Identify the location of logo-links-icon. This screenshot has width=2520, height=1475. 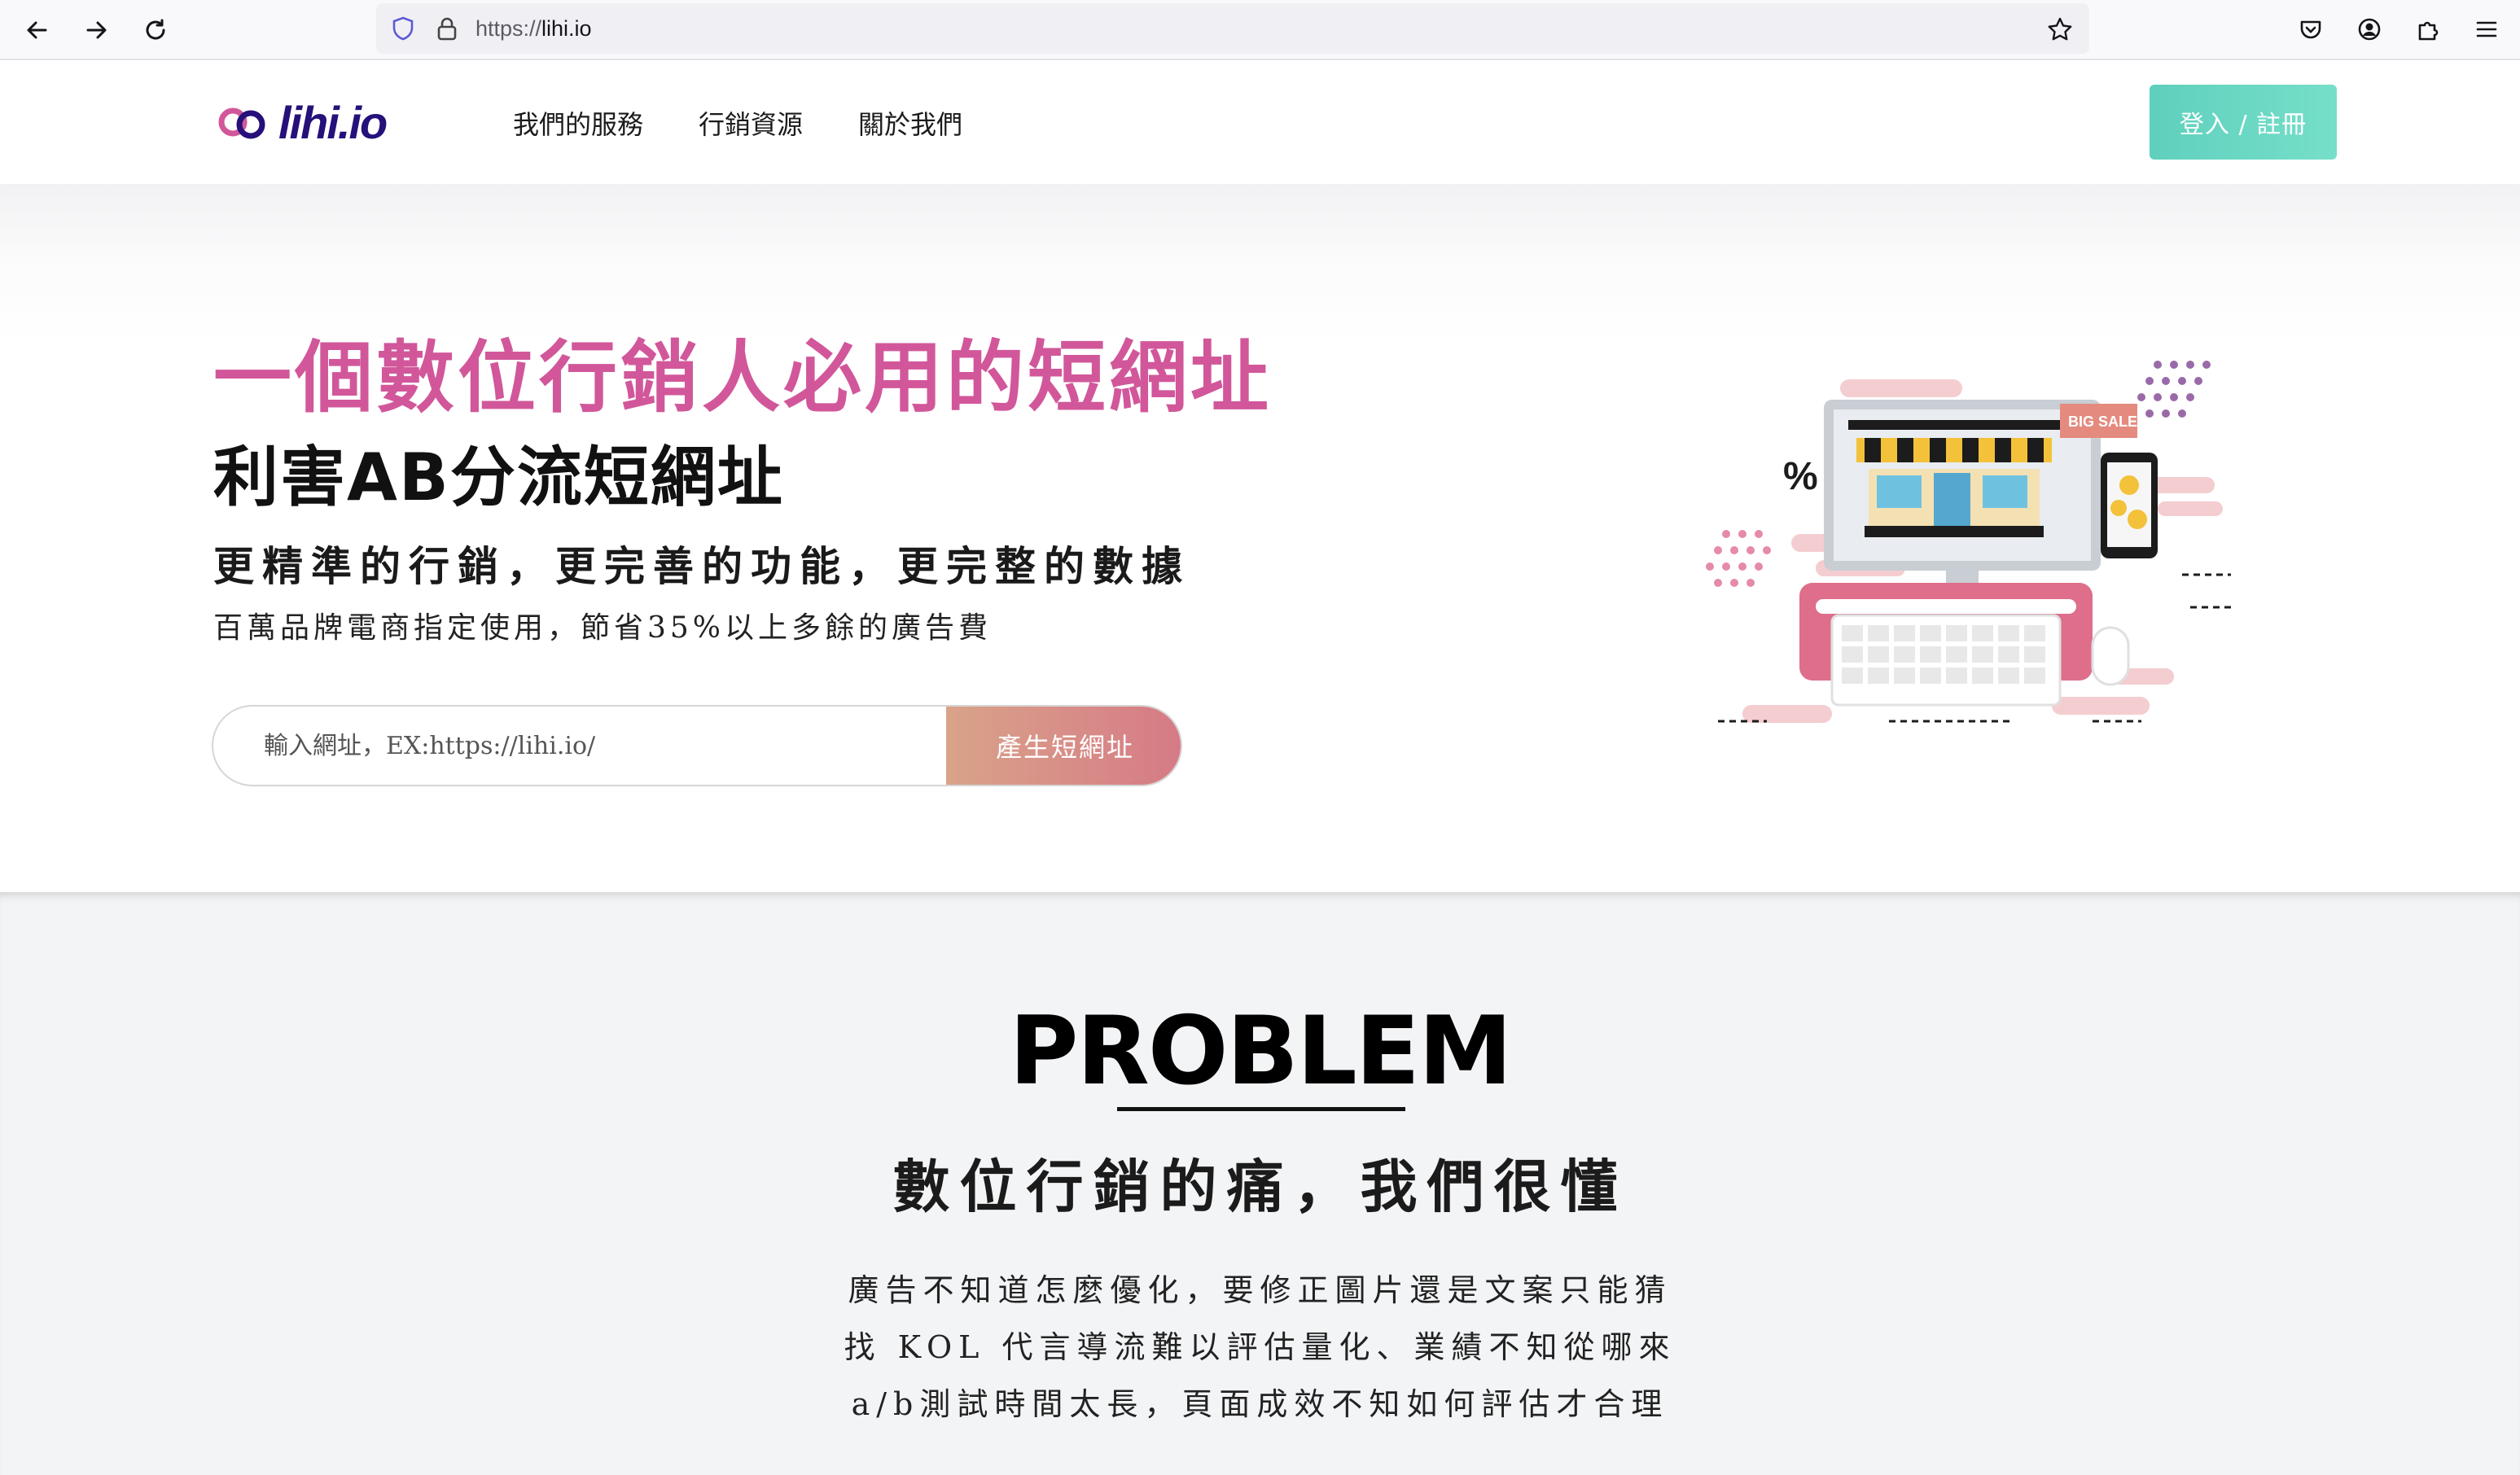
(241, 123).